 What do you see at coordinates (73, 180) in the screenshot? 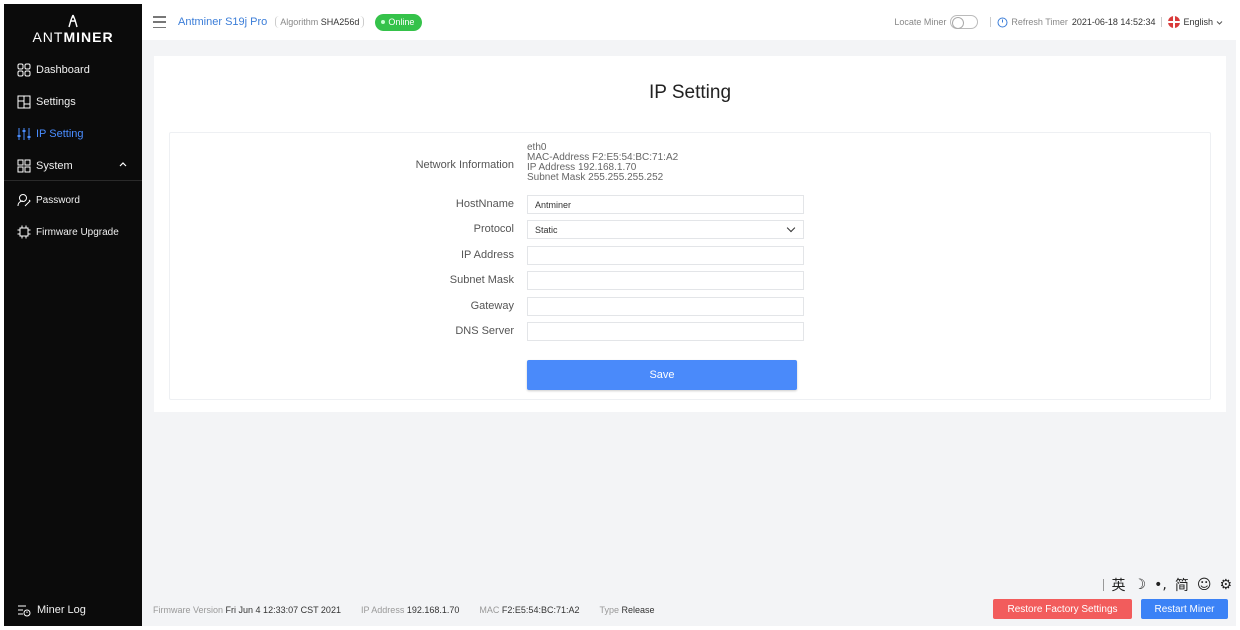
I see `sidebar-divider` at bounding box center [73, 180].